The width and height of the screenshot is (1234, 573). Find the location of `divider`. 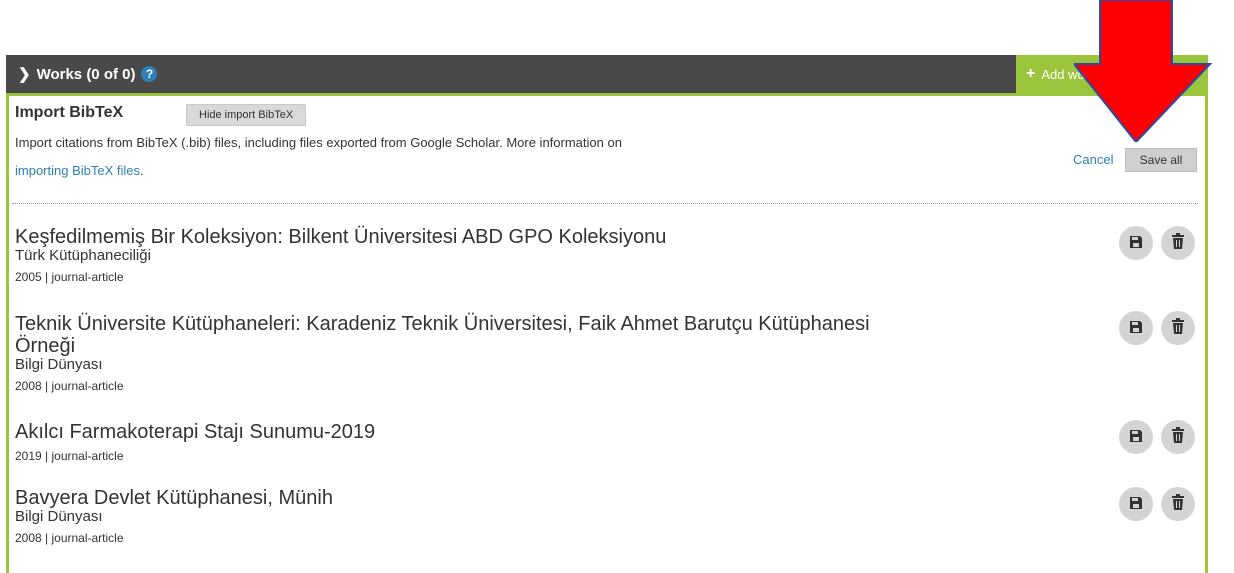

divider is located at coordinates (605, 203).